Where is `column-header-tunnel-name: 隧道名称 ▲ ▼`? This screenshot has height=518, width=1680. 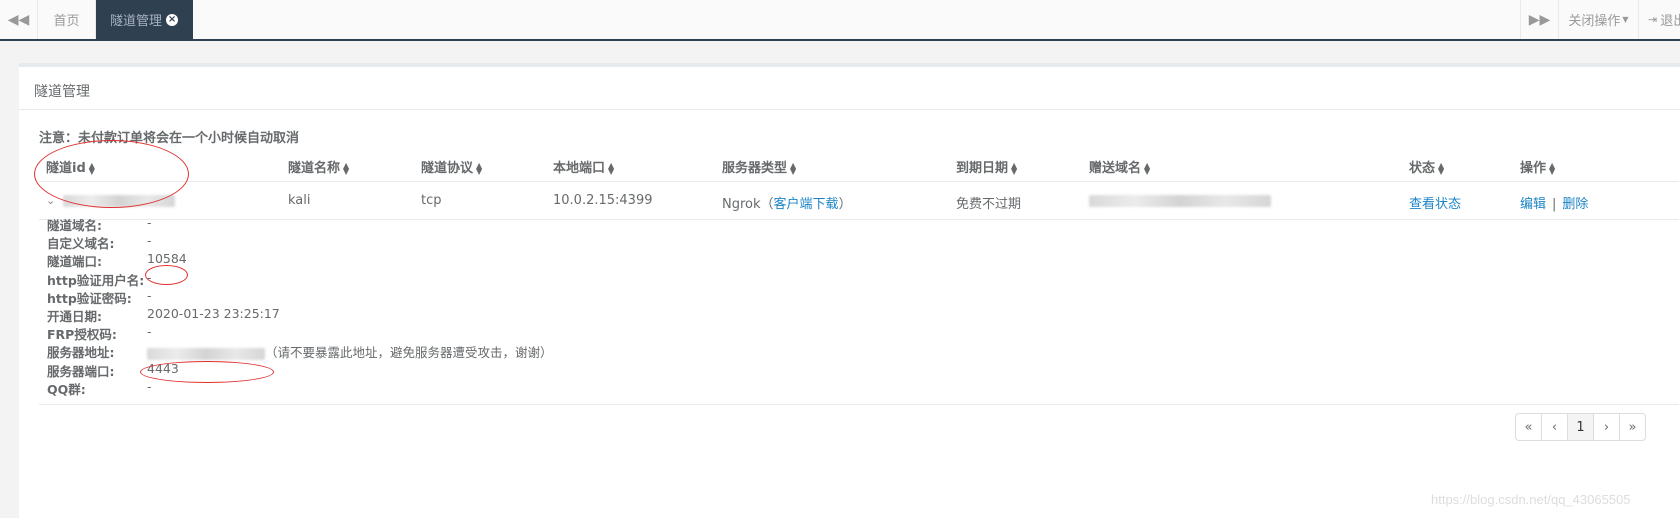
column-header-tunnel-name: 隧道名称 ▲ ▼ is located at coordinates (318, 166).